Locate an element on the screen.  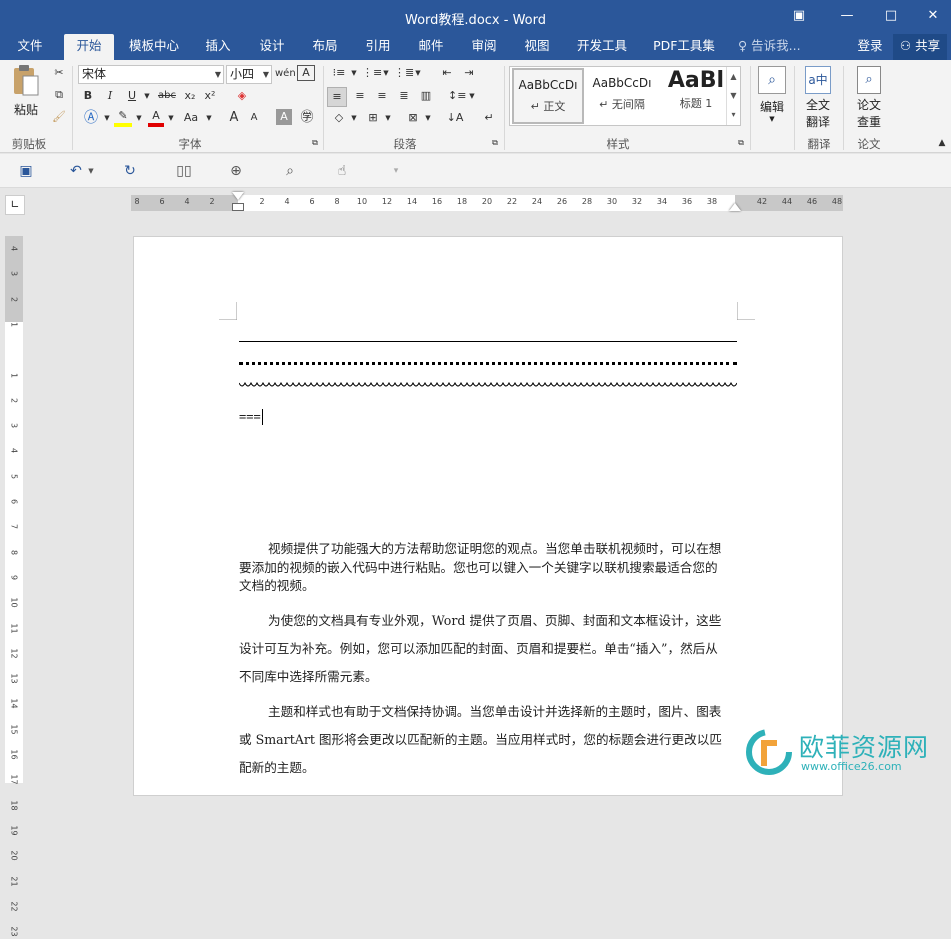
distributed-icon: ▥ is located at coordinates (426, 97).